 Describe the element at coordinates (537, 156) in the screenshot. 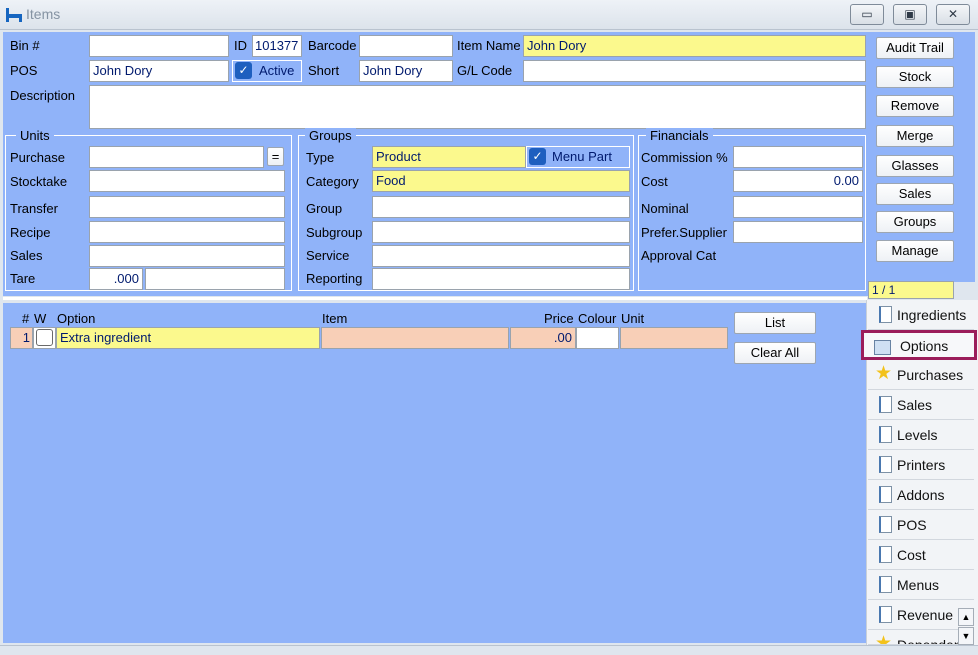

I see `menu-part-checkbox: ✓` at that location.